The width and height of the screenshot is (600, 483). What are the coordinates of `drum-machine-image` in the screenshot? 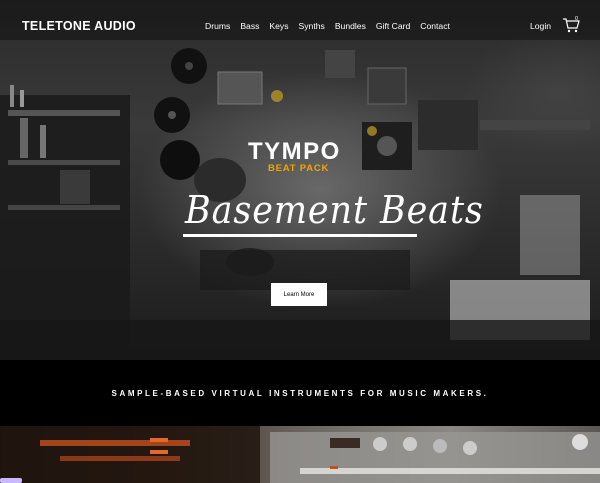 It's located at (300, 454).